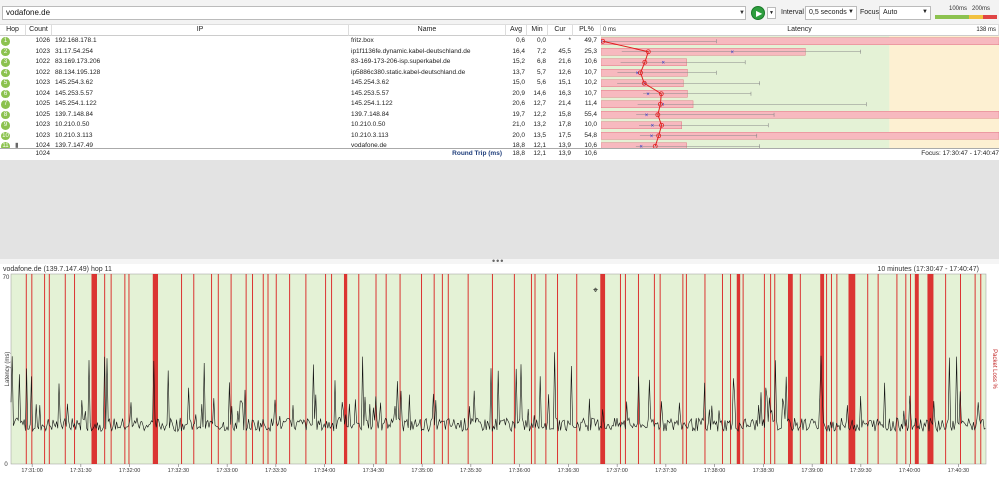 This screenshot has width=999, height=504. Describe the element at coordinates (13, 30) in the screenshot. I see `col-hop: Hop` at that location.